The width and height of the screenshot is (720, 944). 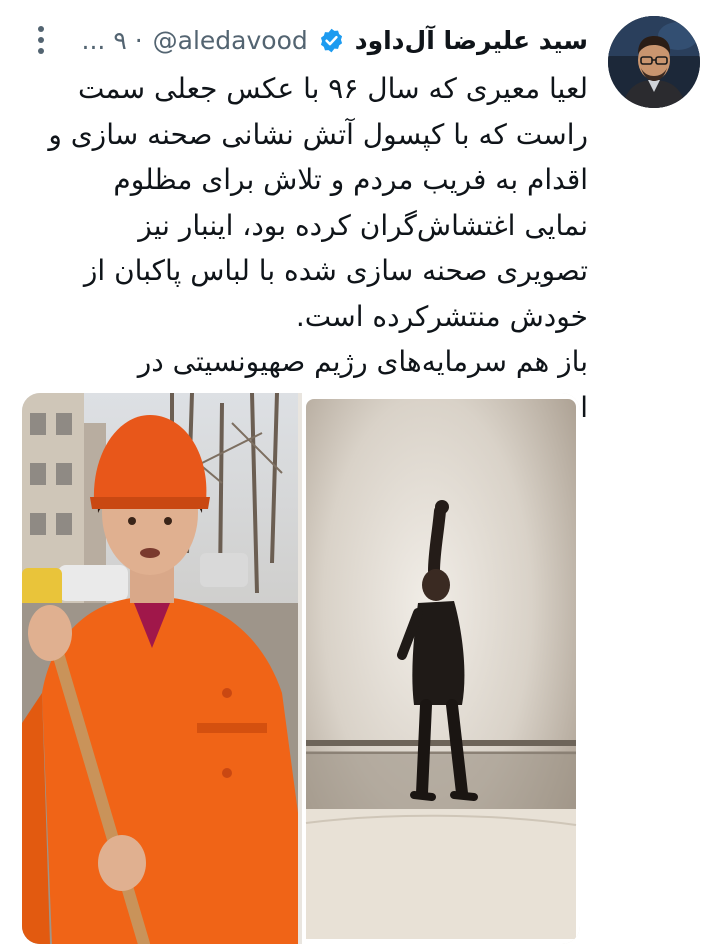 I want to click on timestamp: ... ۹ ·, so click(x=112, y=40).